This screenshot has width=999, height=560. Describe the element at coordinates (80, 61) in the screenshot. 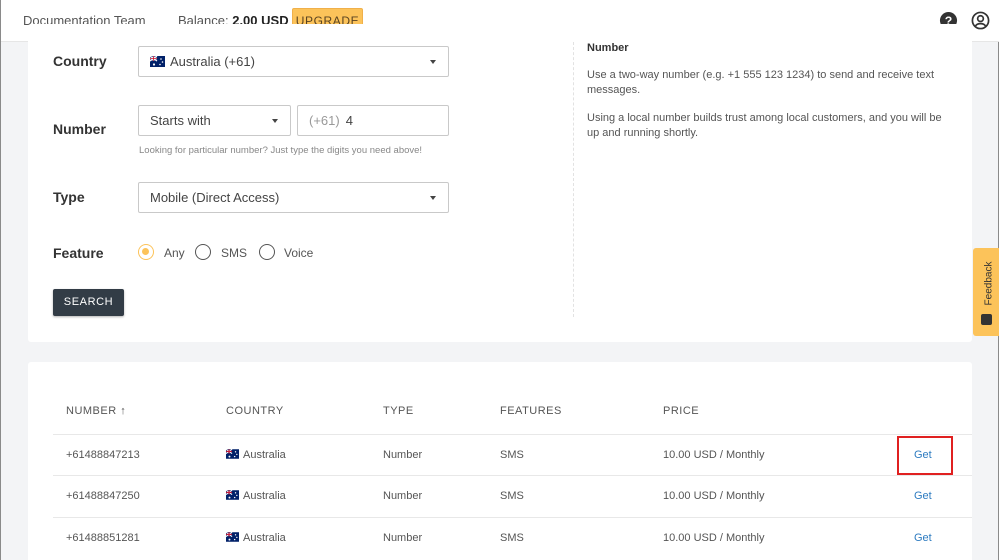

I see `country-label: Country` at that location.